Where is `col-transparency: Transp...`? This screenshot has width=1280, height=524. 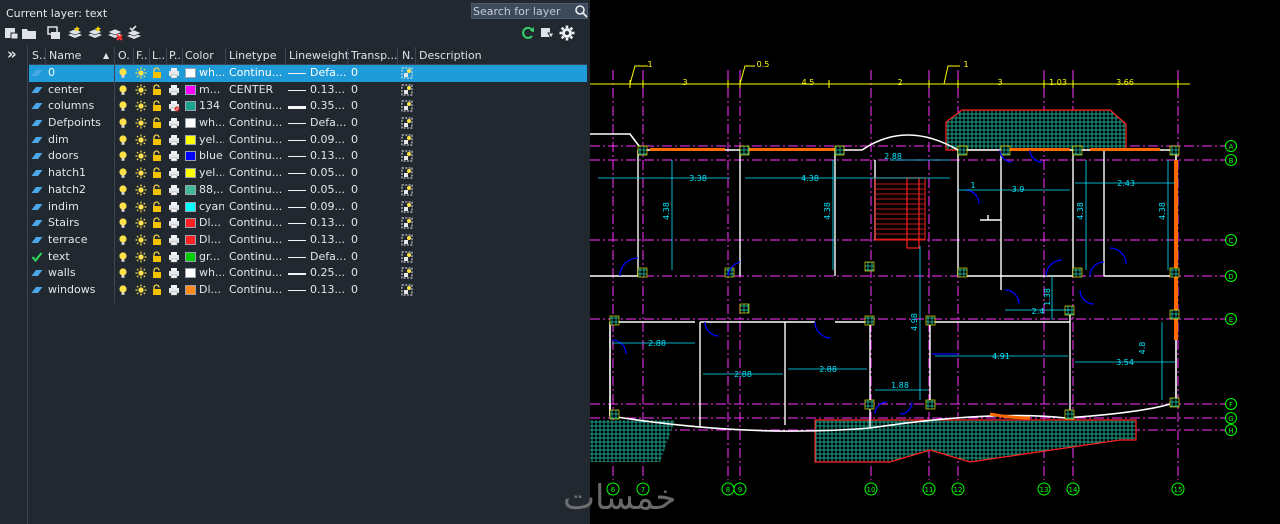
col-transparency: Transp... is located at coordinates (375, 55).